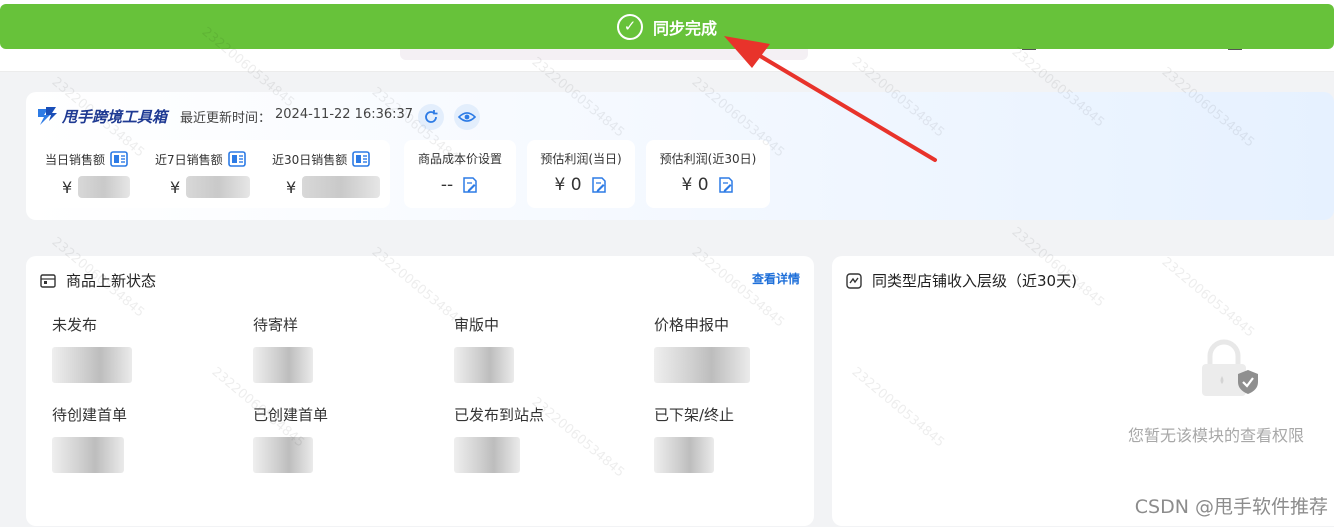 The image size is (1334, 527). What do you see at coordinates (695, 185) in the screenshot?
I see `profit-30d-value: ¥ 0` at bounding box center [695, 185].